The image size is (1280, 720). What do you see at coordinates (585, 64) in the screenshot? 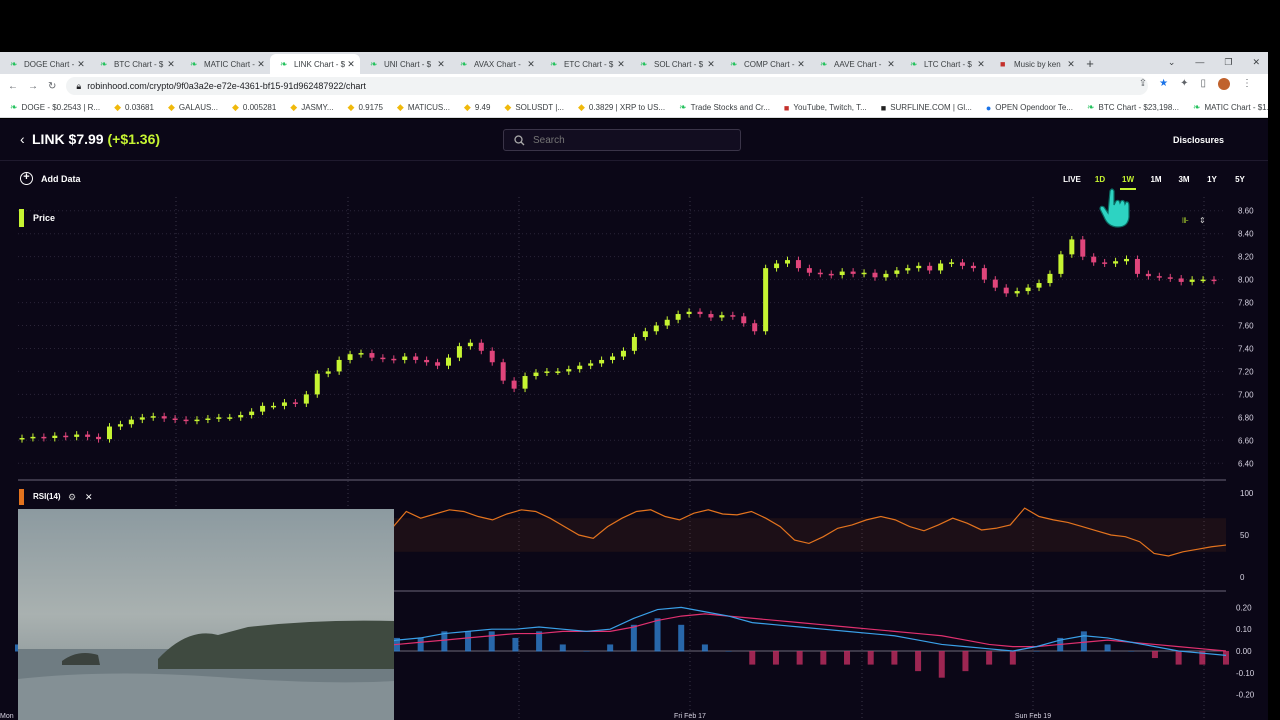
I see `browser-tab: ❧ ETC Chart - $ ✕` at bounding box center [585, 64].